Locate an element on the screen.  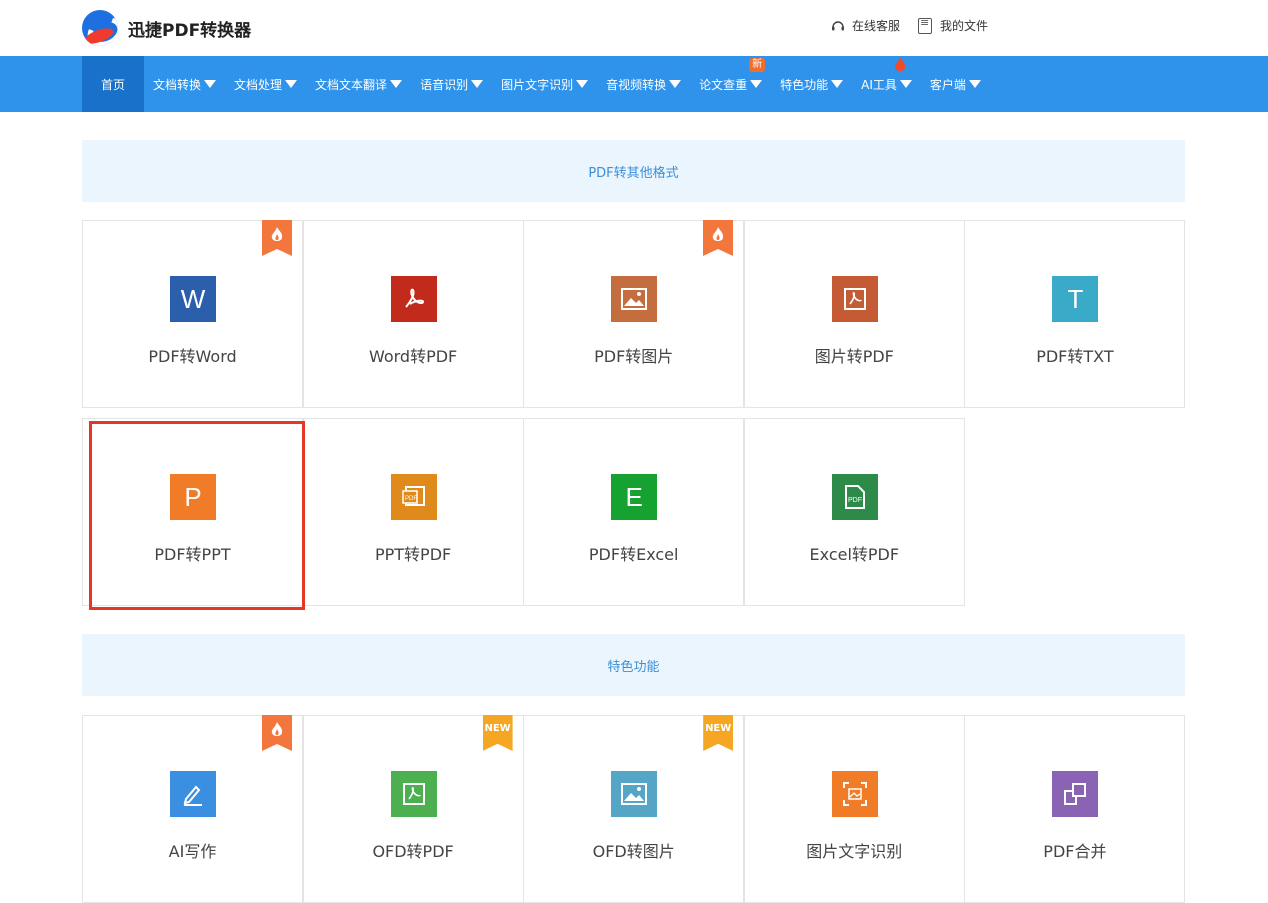
tool-card-label: Excel转PDF is located at coordinates (854, 554).